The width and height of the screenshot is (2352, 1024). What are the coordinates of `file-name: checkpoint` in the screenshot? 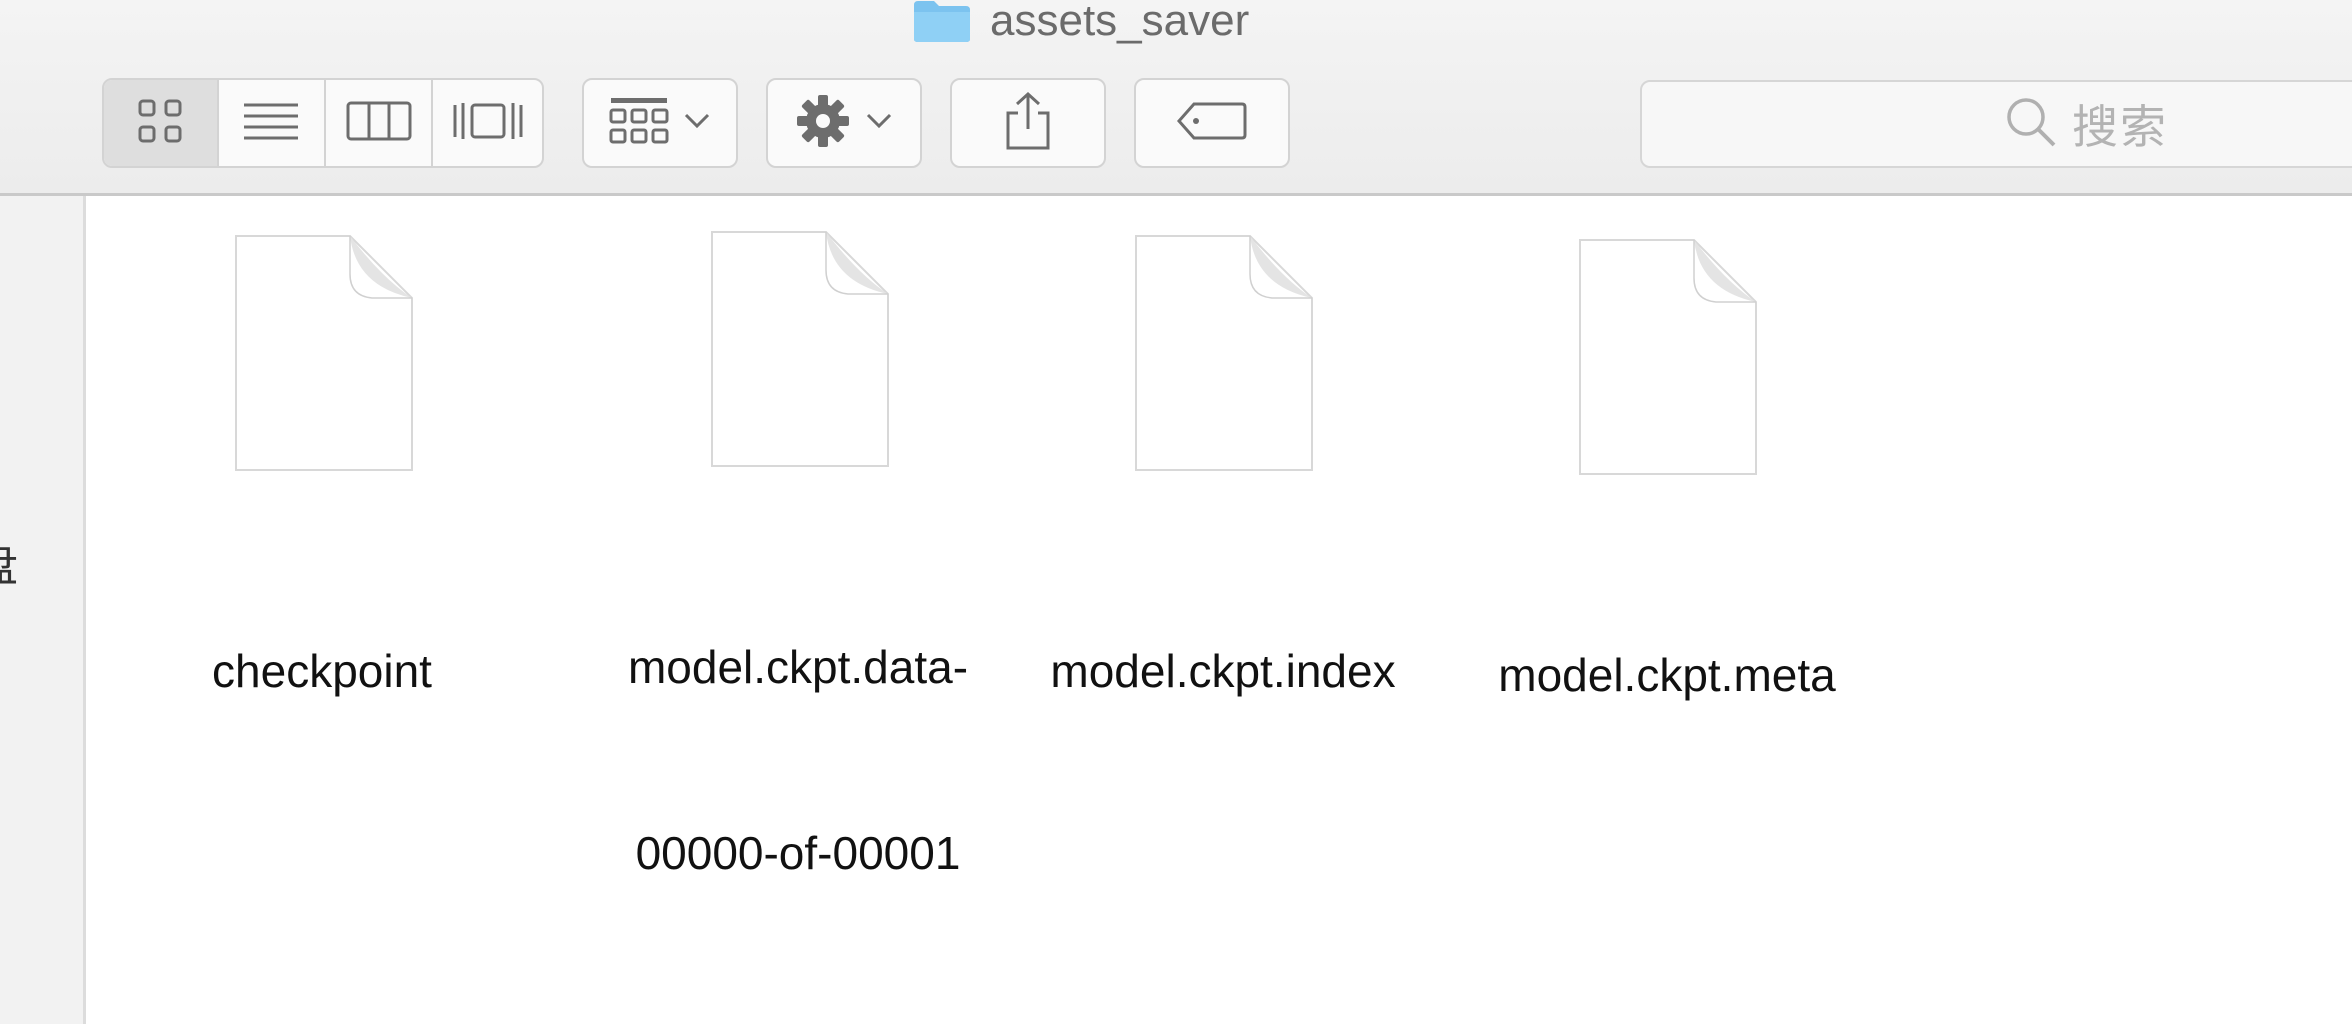 It's located at (322, 671).